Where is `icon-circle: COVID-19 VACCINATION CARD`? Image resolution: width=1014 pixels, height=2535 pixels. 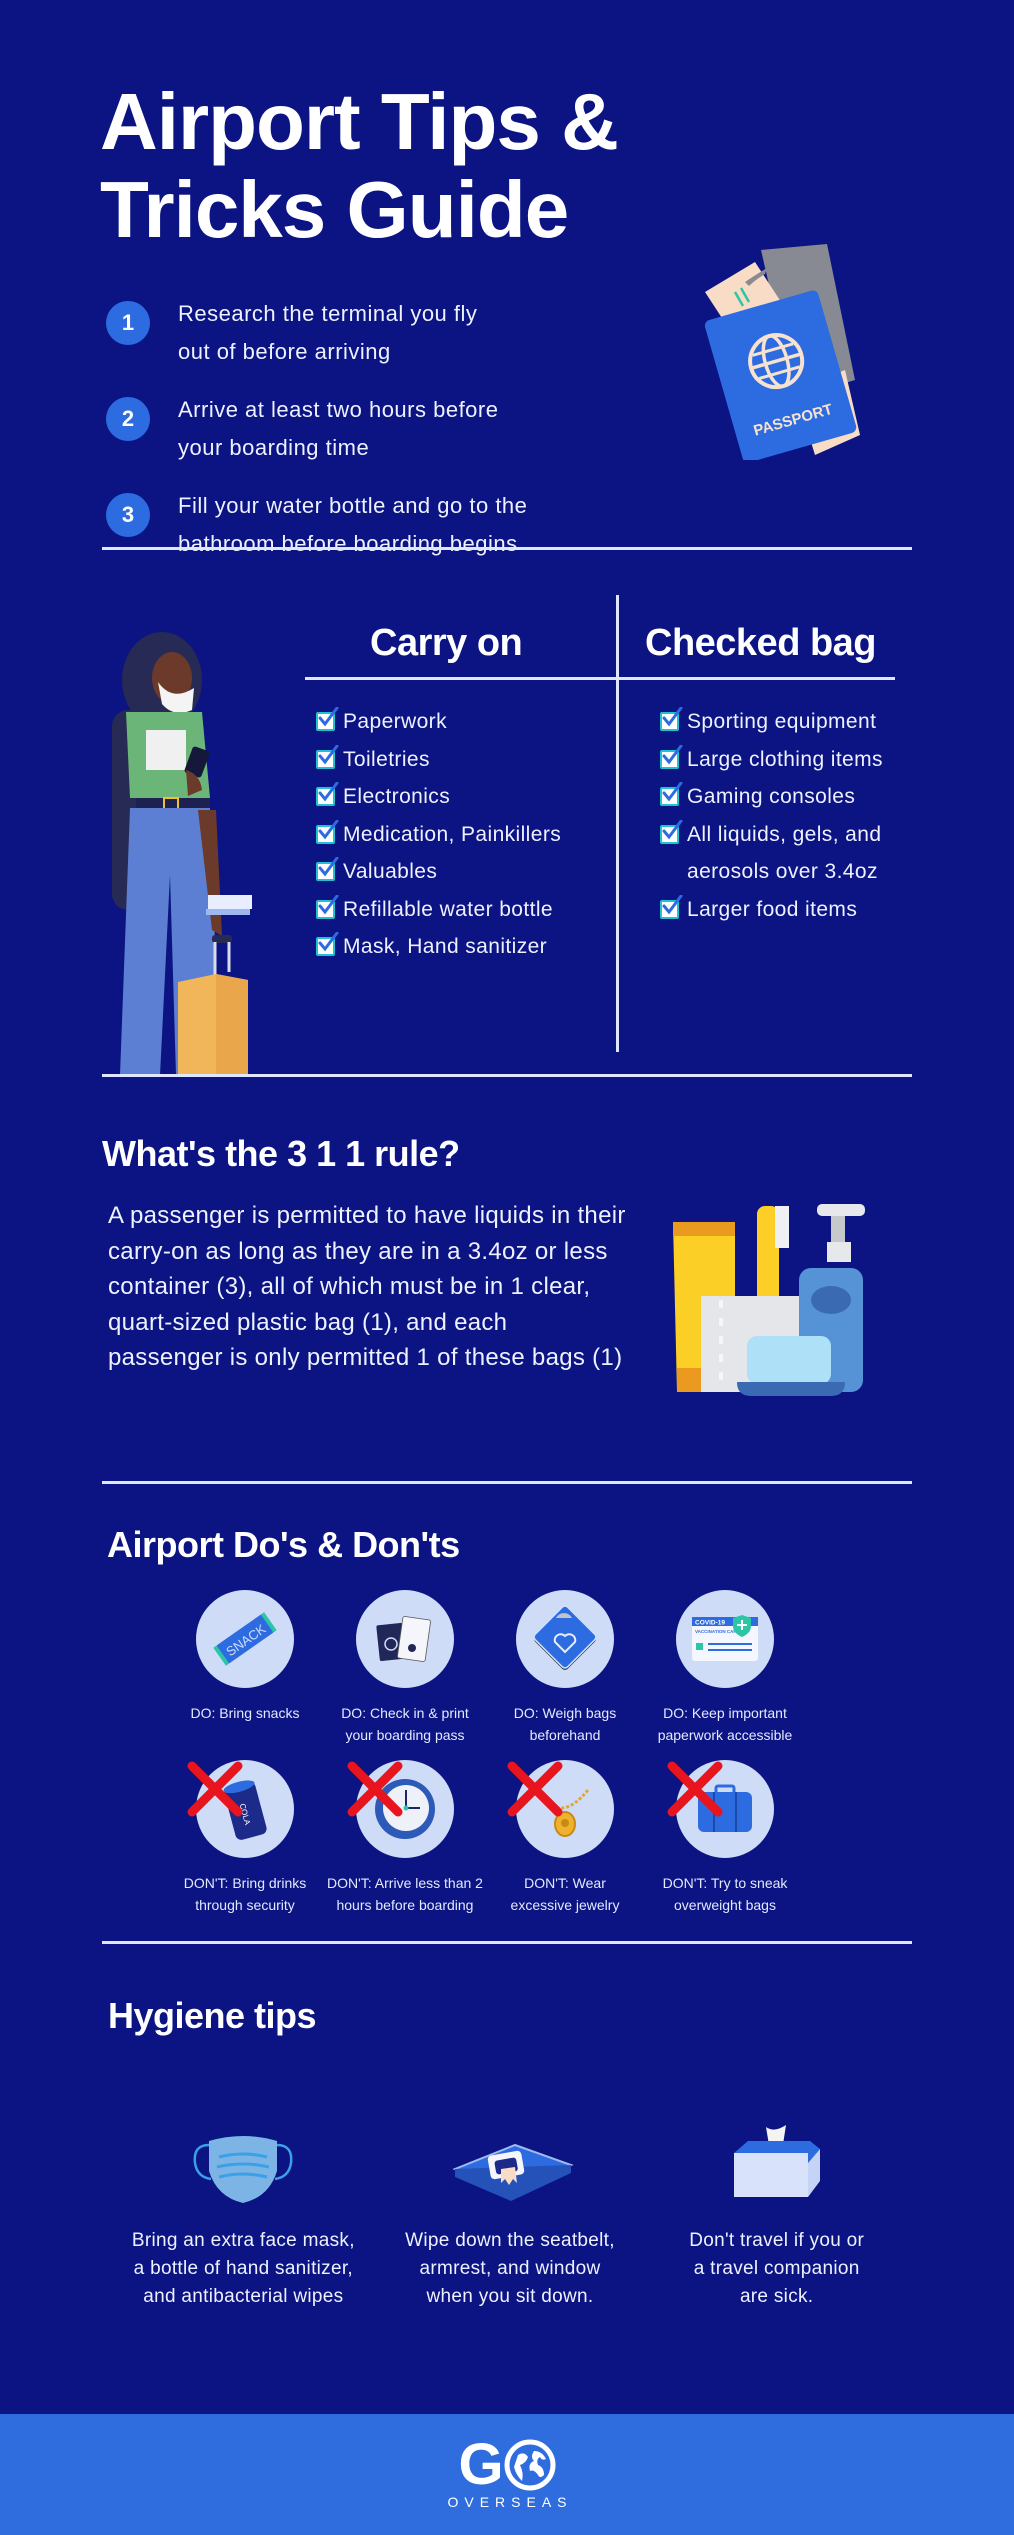 icon-circle: COVID-19 VACCINATION CARD is located at coordinates (725, 1639).